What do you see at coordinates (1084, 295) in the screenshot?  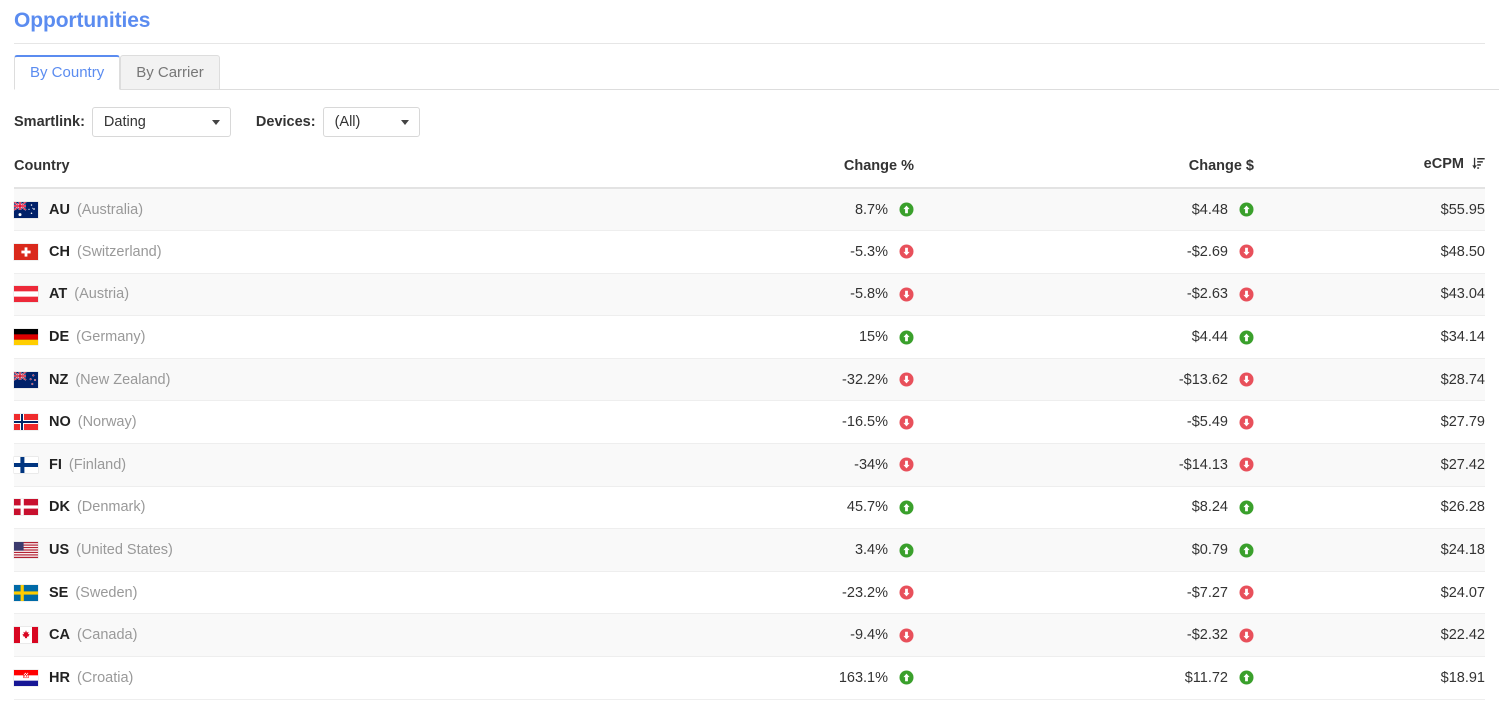 I see `cell-change-usd: -$2.63` at bounding box center [1084, 295].